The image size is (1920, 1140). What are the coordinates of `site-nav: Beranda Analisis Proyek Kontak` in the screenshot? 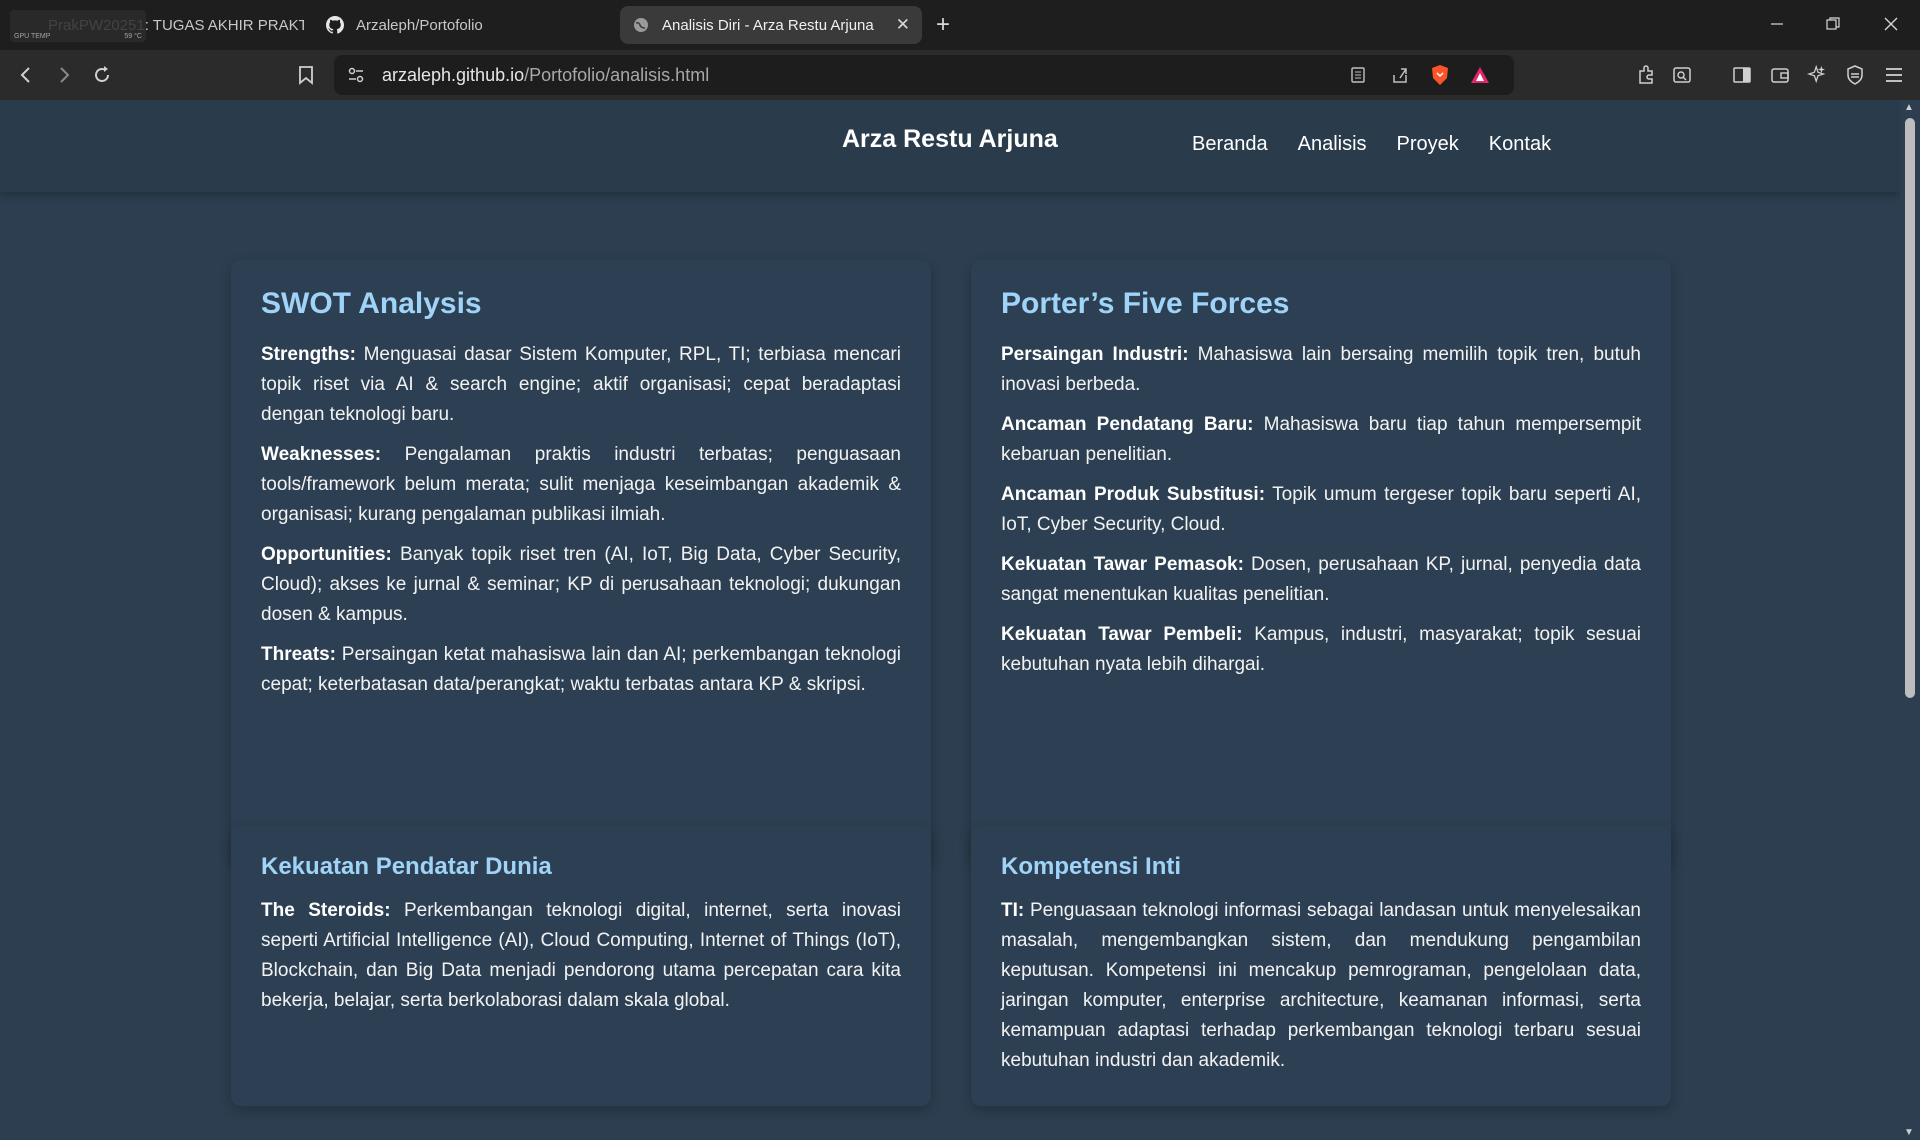 It's located at (1371, 144).